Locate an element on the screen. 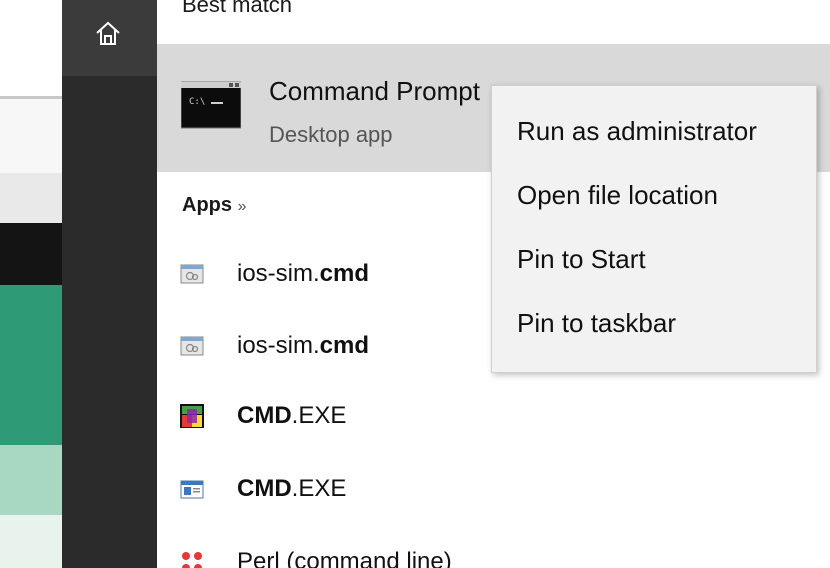  desktop-background is located at coordinates (31, 284).